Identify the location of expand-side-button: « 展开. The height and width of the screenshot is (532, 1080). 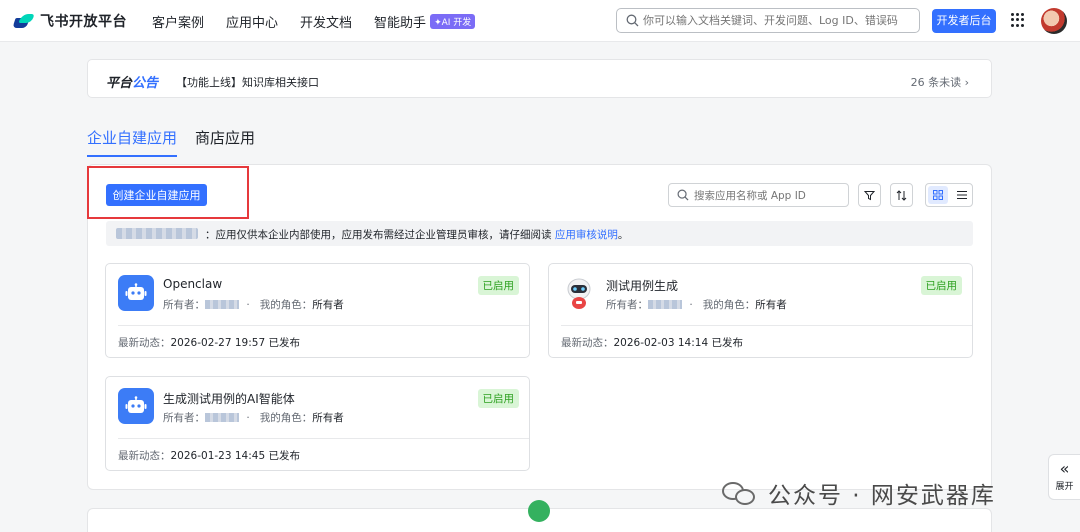
(1064, 477).